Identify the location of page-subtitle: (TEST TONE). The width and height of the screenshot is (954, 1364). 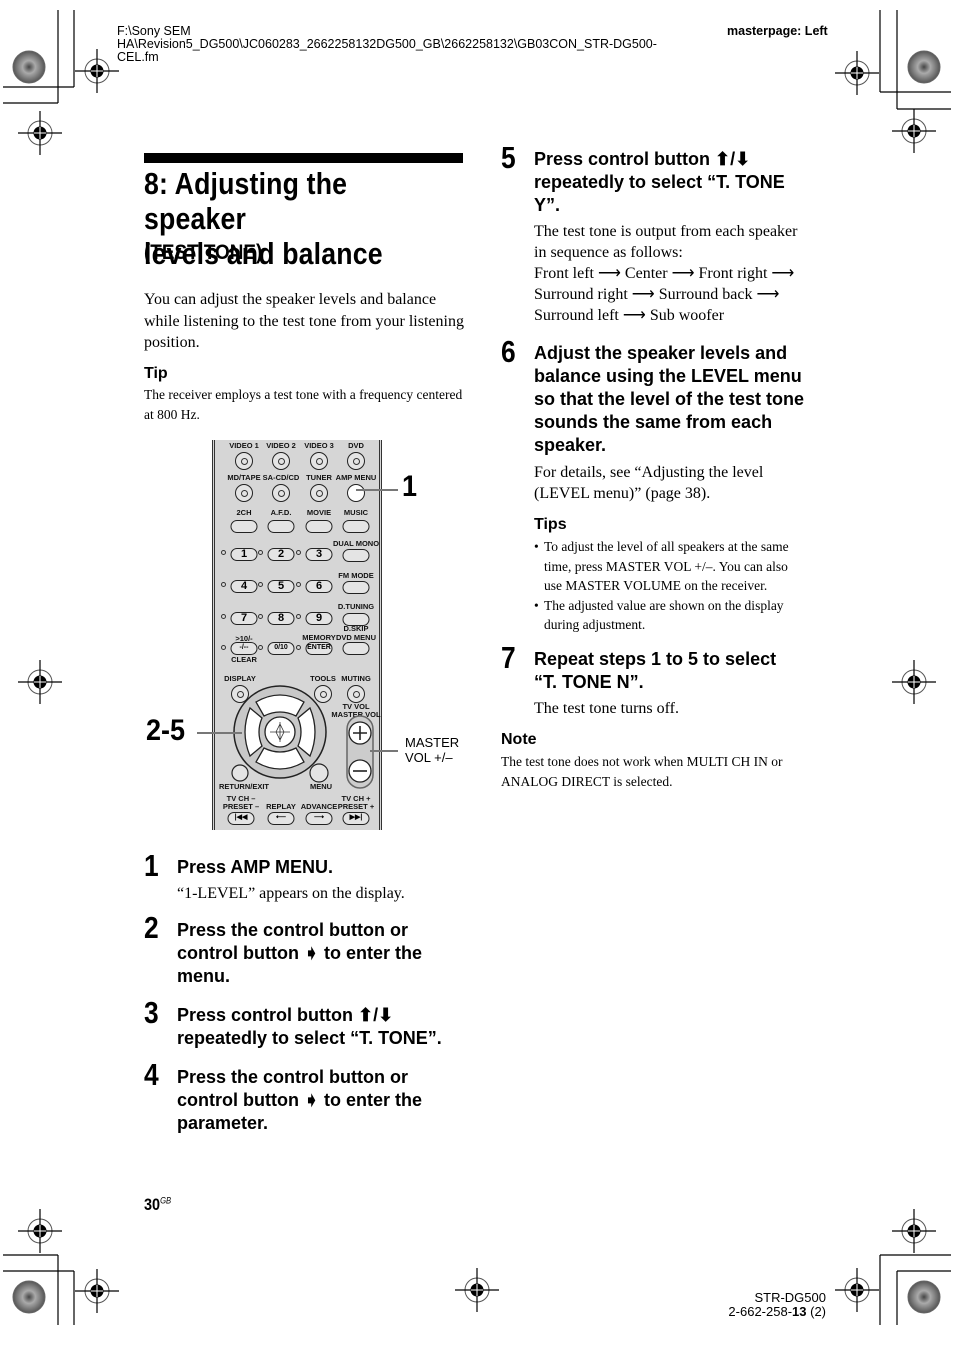
(203, 252).